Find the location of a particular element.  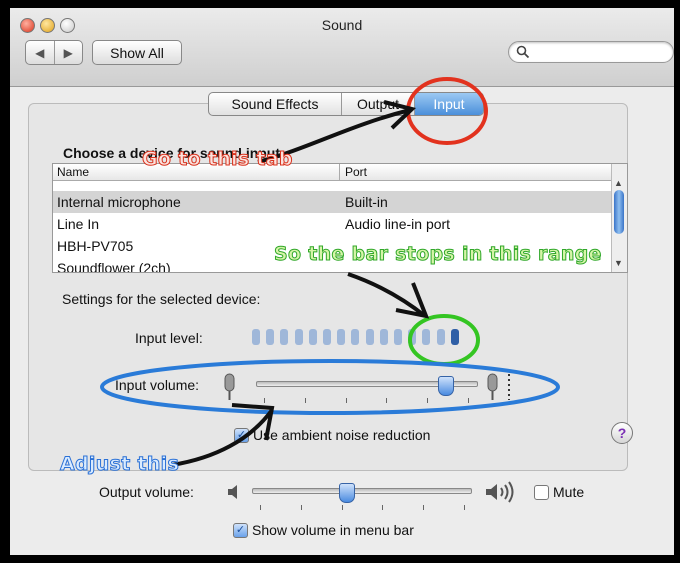

mute-checkbox is located at coordinates (541, 492).